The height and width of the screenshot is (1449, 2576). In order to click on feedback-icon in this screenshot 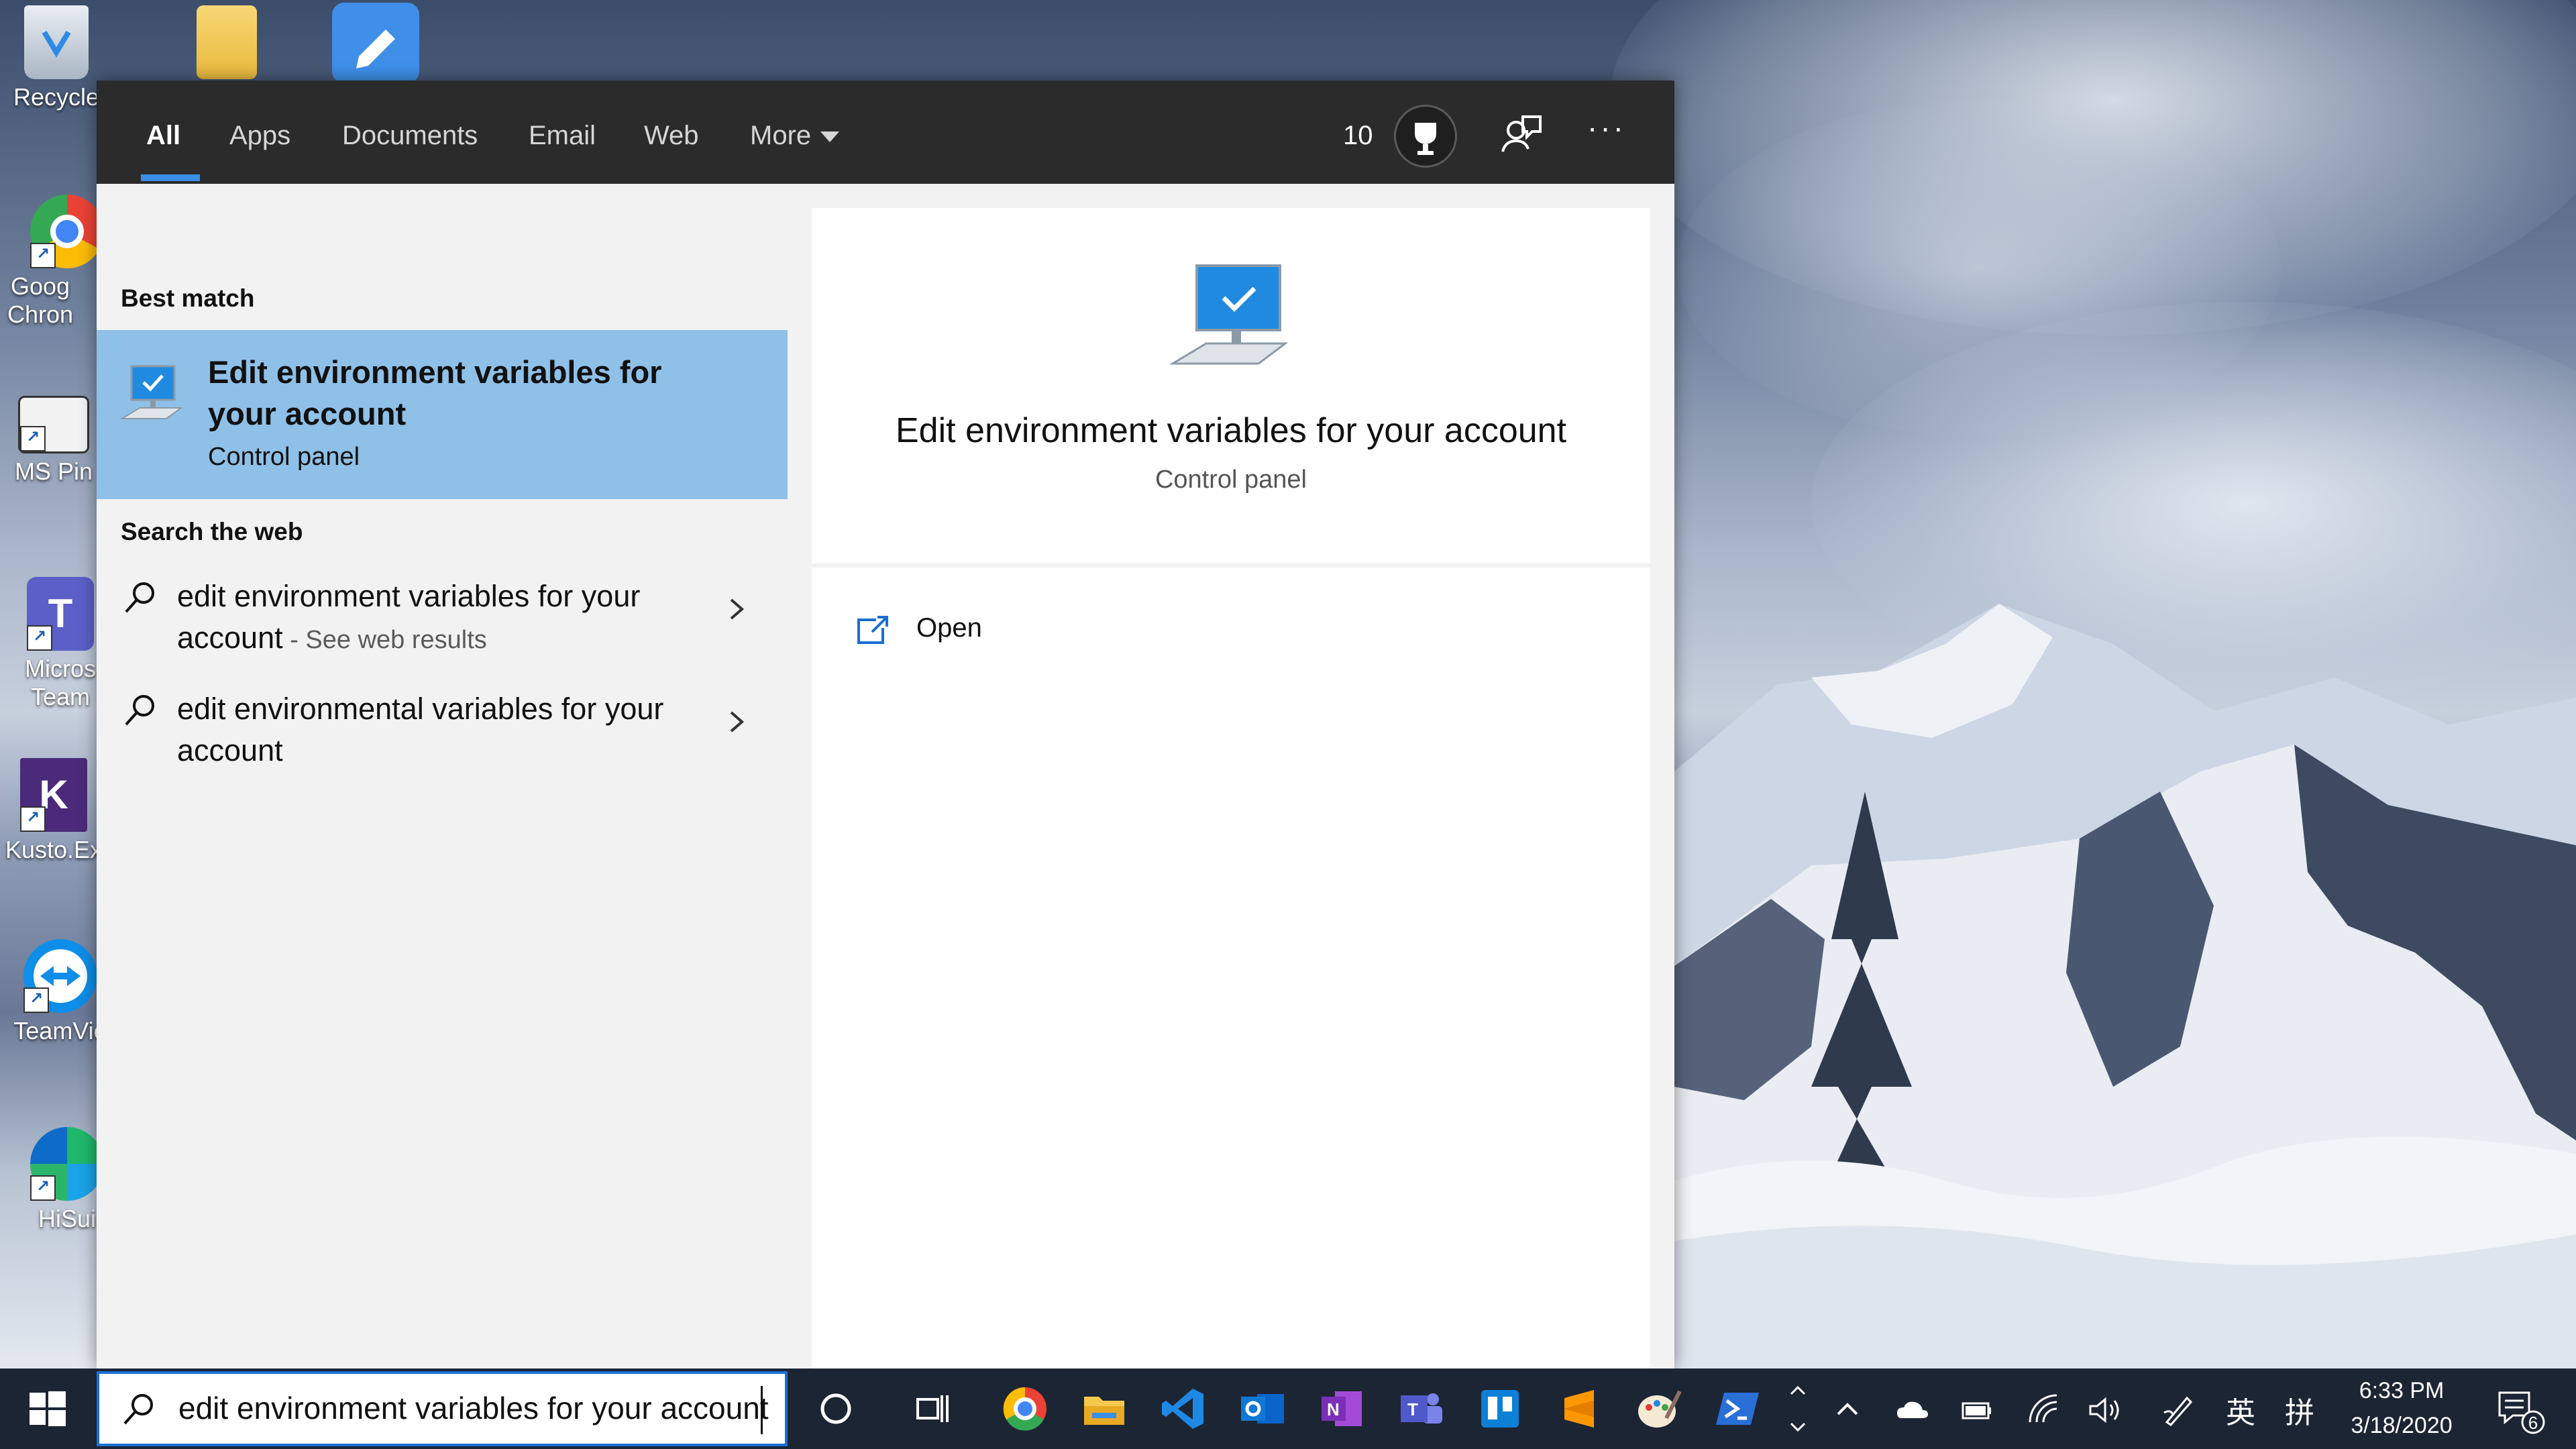, I will do `click(1521, 135)`.